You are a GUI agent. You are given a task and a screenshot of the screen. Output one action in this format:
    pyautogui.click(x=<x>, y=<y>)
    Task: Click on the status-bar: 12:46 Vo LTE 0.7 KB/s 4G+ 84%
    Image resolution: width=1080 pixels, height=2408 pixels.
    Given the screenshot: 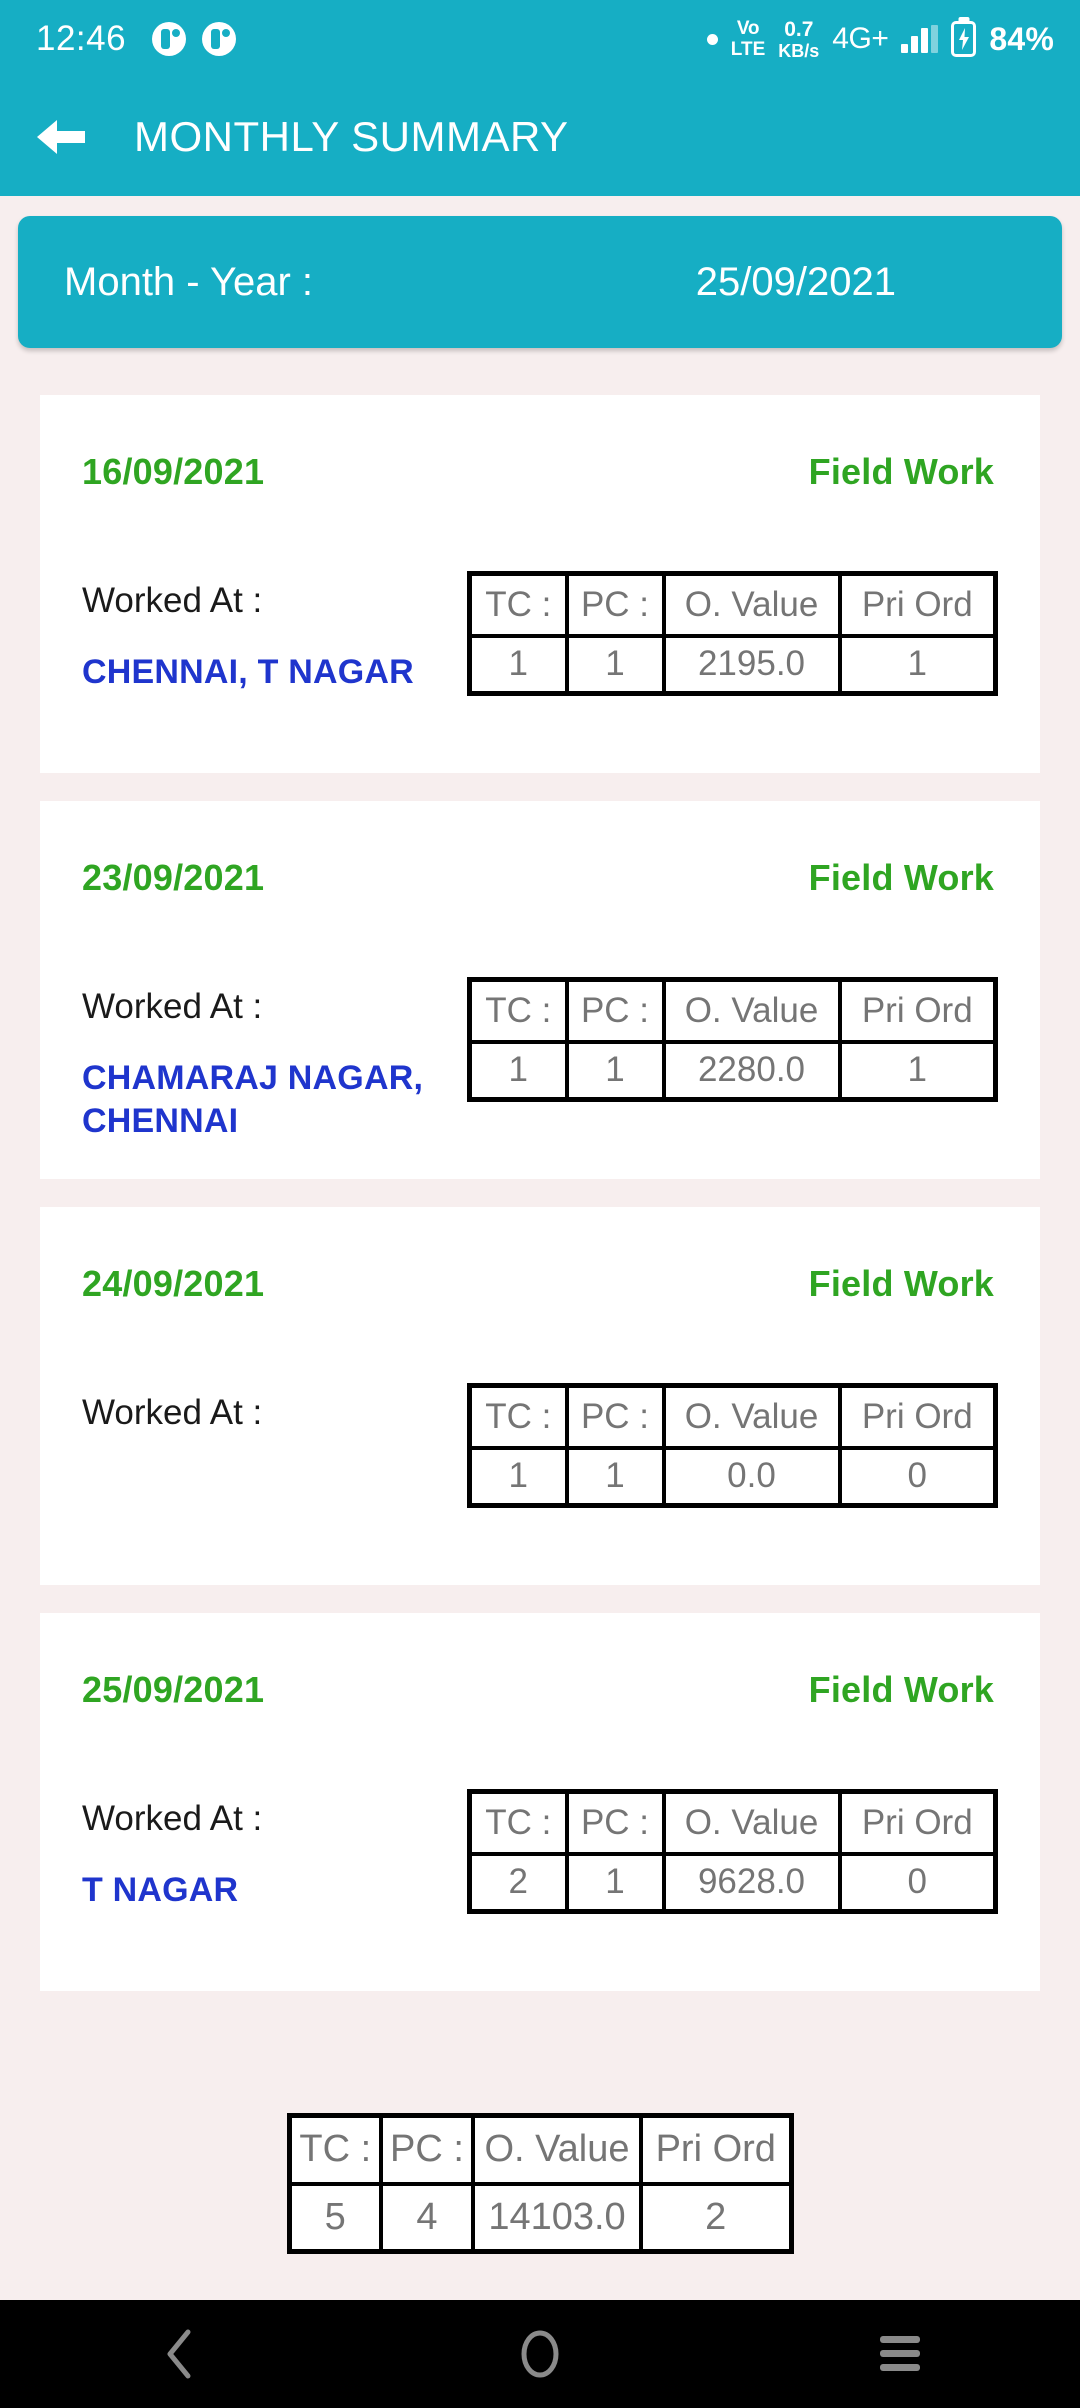 What is the action you would take?
    pyautogui.click(x=540, y=39)
    